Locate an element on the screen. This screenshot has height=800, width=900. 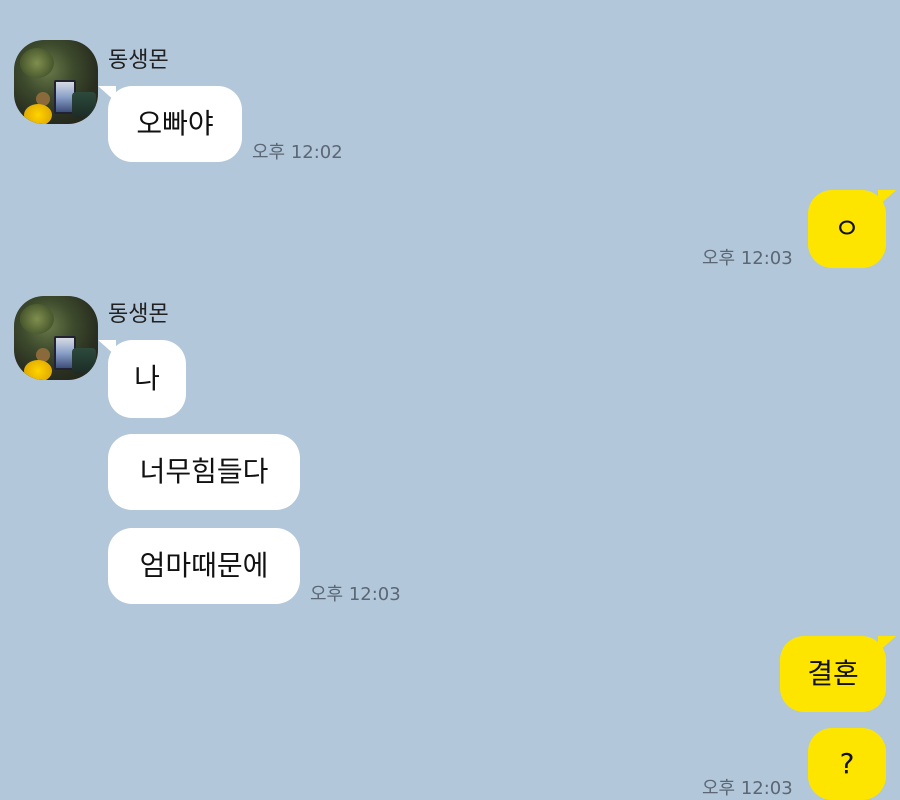
message-bubble-outgoing: ? is located at coordinates (847, 764).